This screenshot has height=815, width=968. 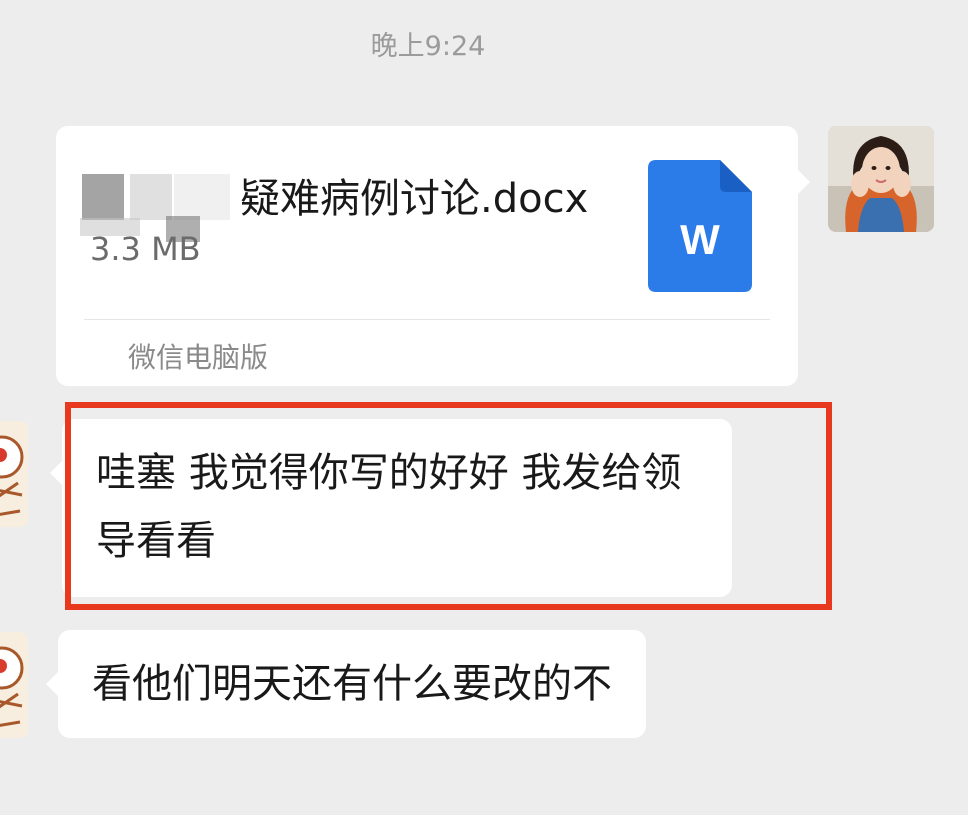 What do you see at coordinates (145, 249) in the screenshot?
I see `file-size: 3.3 MB` at bounding box center [145, 249].